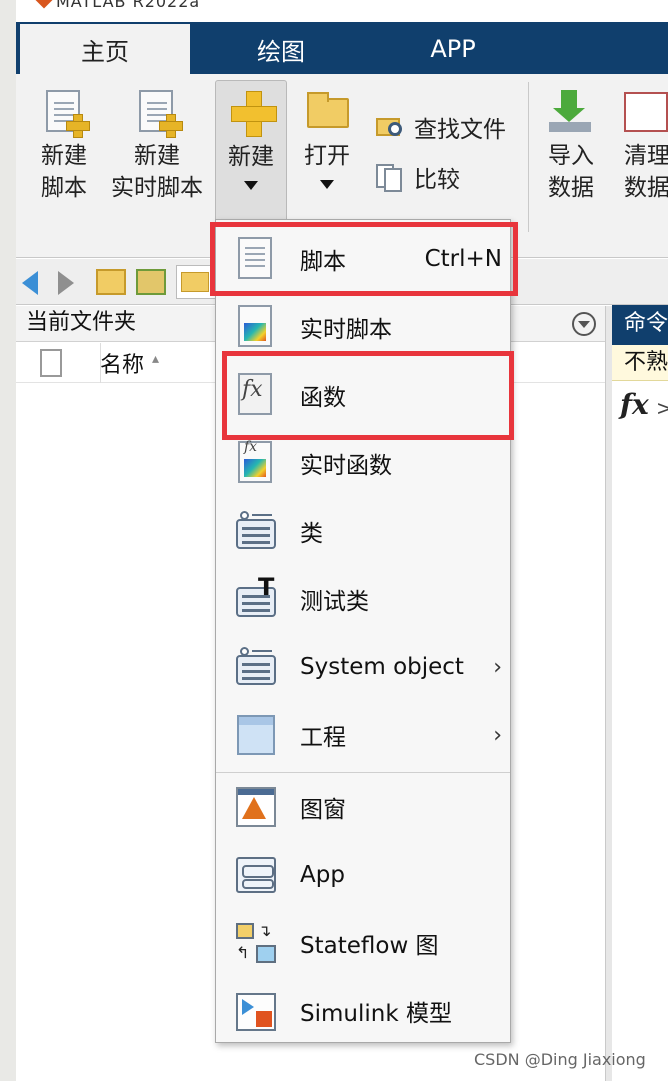 The height and width of the screenshot is (1081, 668). I want to click on function-icon: fx, so click(256, 395).